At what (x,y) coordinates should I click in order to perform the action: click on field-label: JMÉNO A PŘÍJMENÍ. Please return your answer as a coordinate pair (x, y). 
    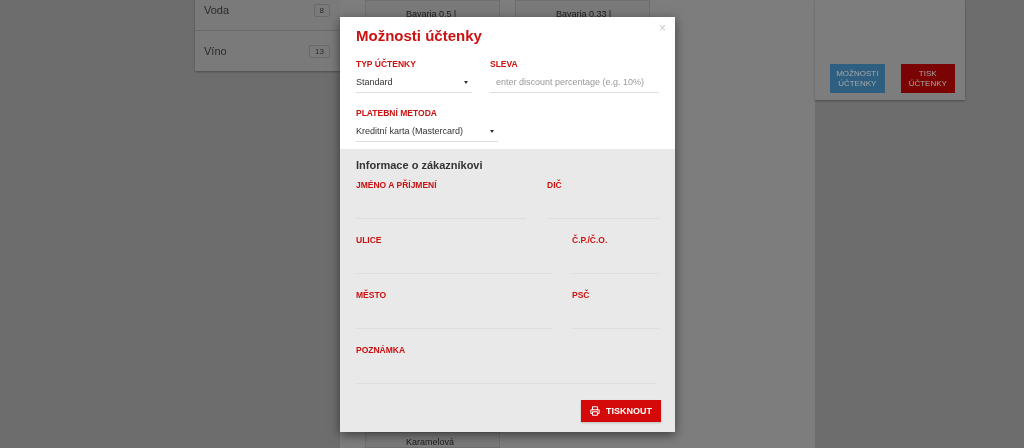
    Looking at the image, I should click on (397, 185).